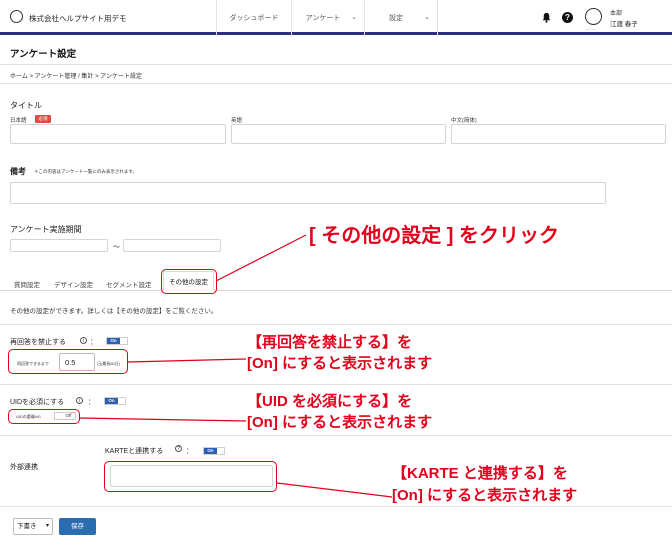  Describe the element at coordinates (464, 121) in the screenshot. I see `lang-zh-label: 中文(简体)` at that location.